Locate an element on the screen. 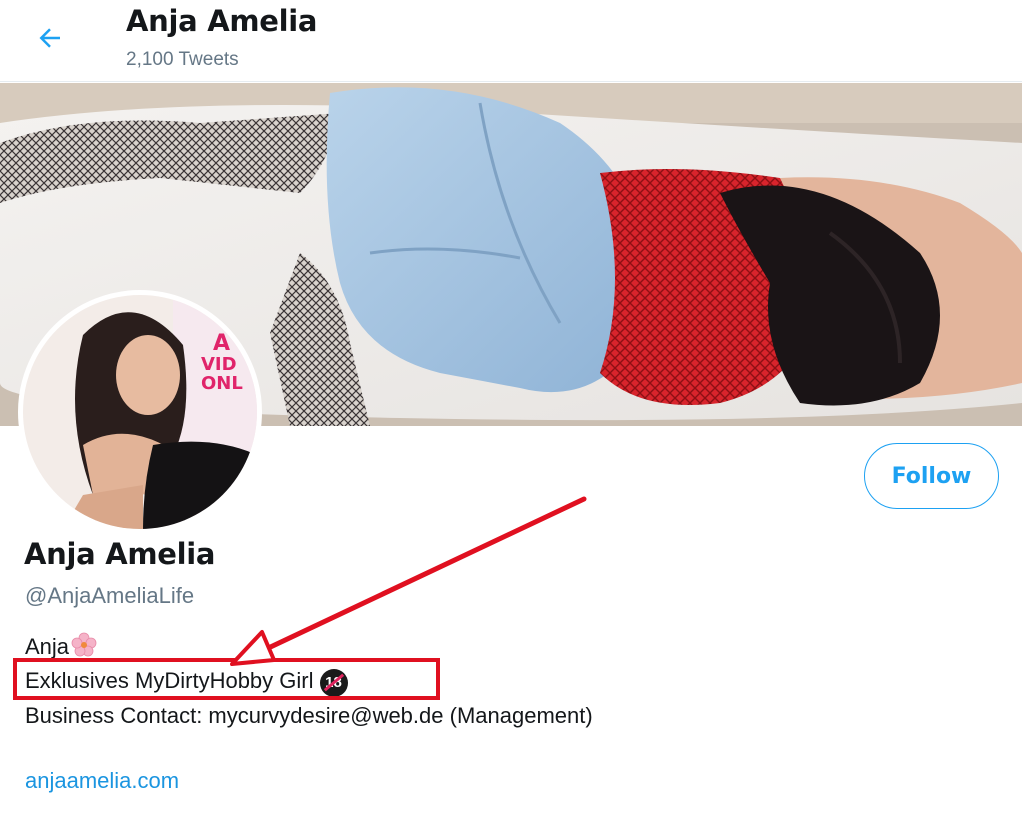 The image size is (1022, 815). profile-website-link: anjaamelia.com is located at coordinates (102, 781).